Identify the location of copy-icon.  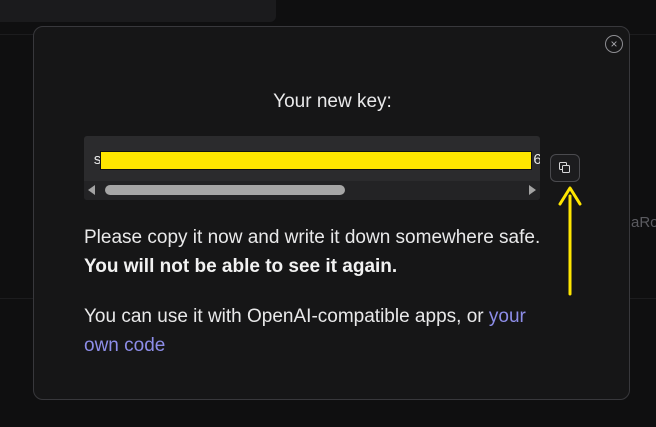
(565, 168).